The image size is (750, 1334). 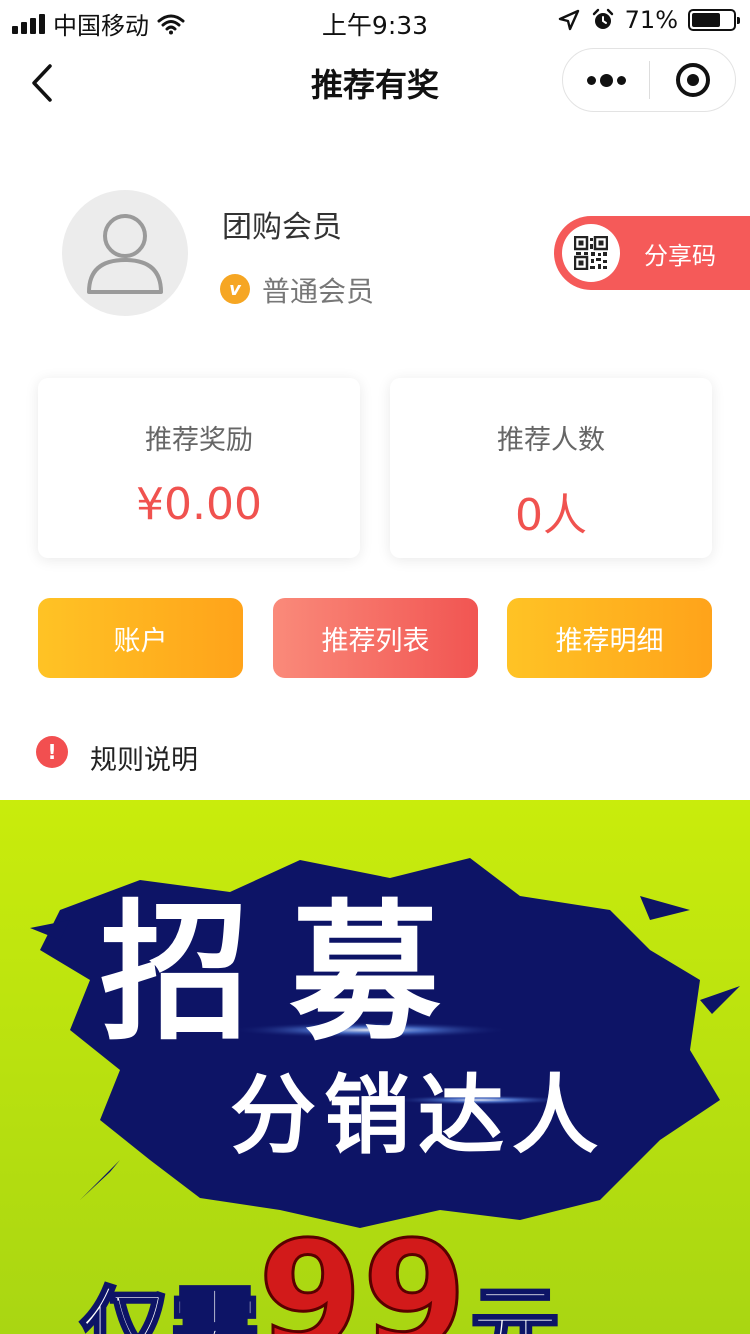 I want to click on referral-detail-button: 推荐明细, so click(x=609, y=638).